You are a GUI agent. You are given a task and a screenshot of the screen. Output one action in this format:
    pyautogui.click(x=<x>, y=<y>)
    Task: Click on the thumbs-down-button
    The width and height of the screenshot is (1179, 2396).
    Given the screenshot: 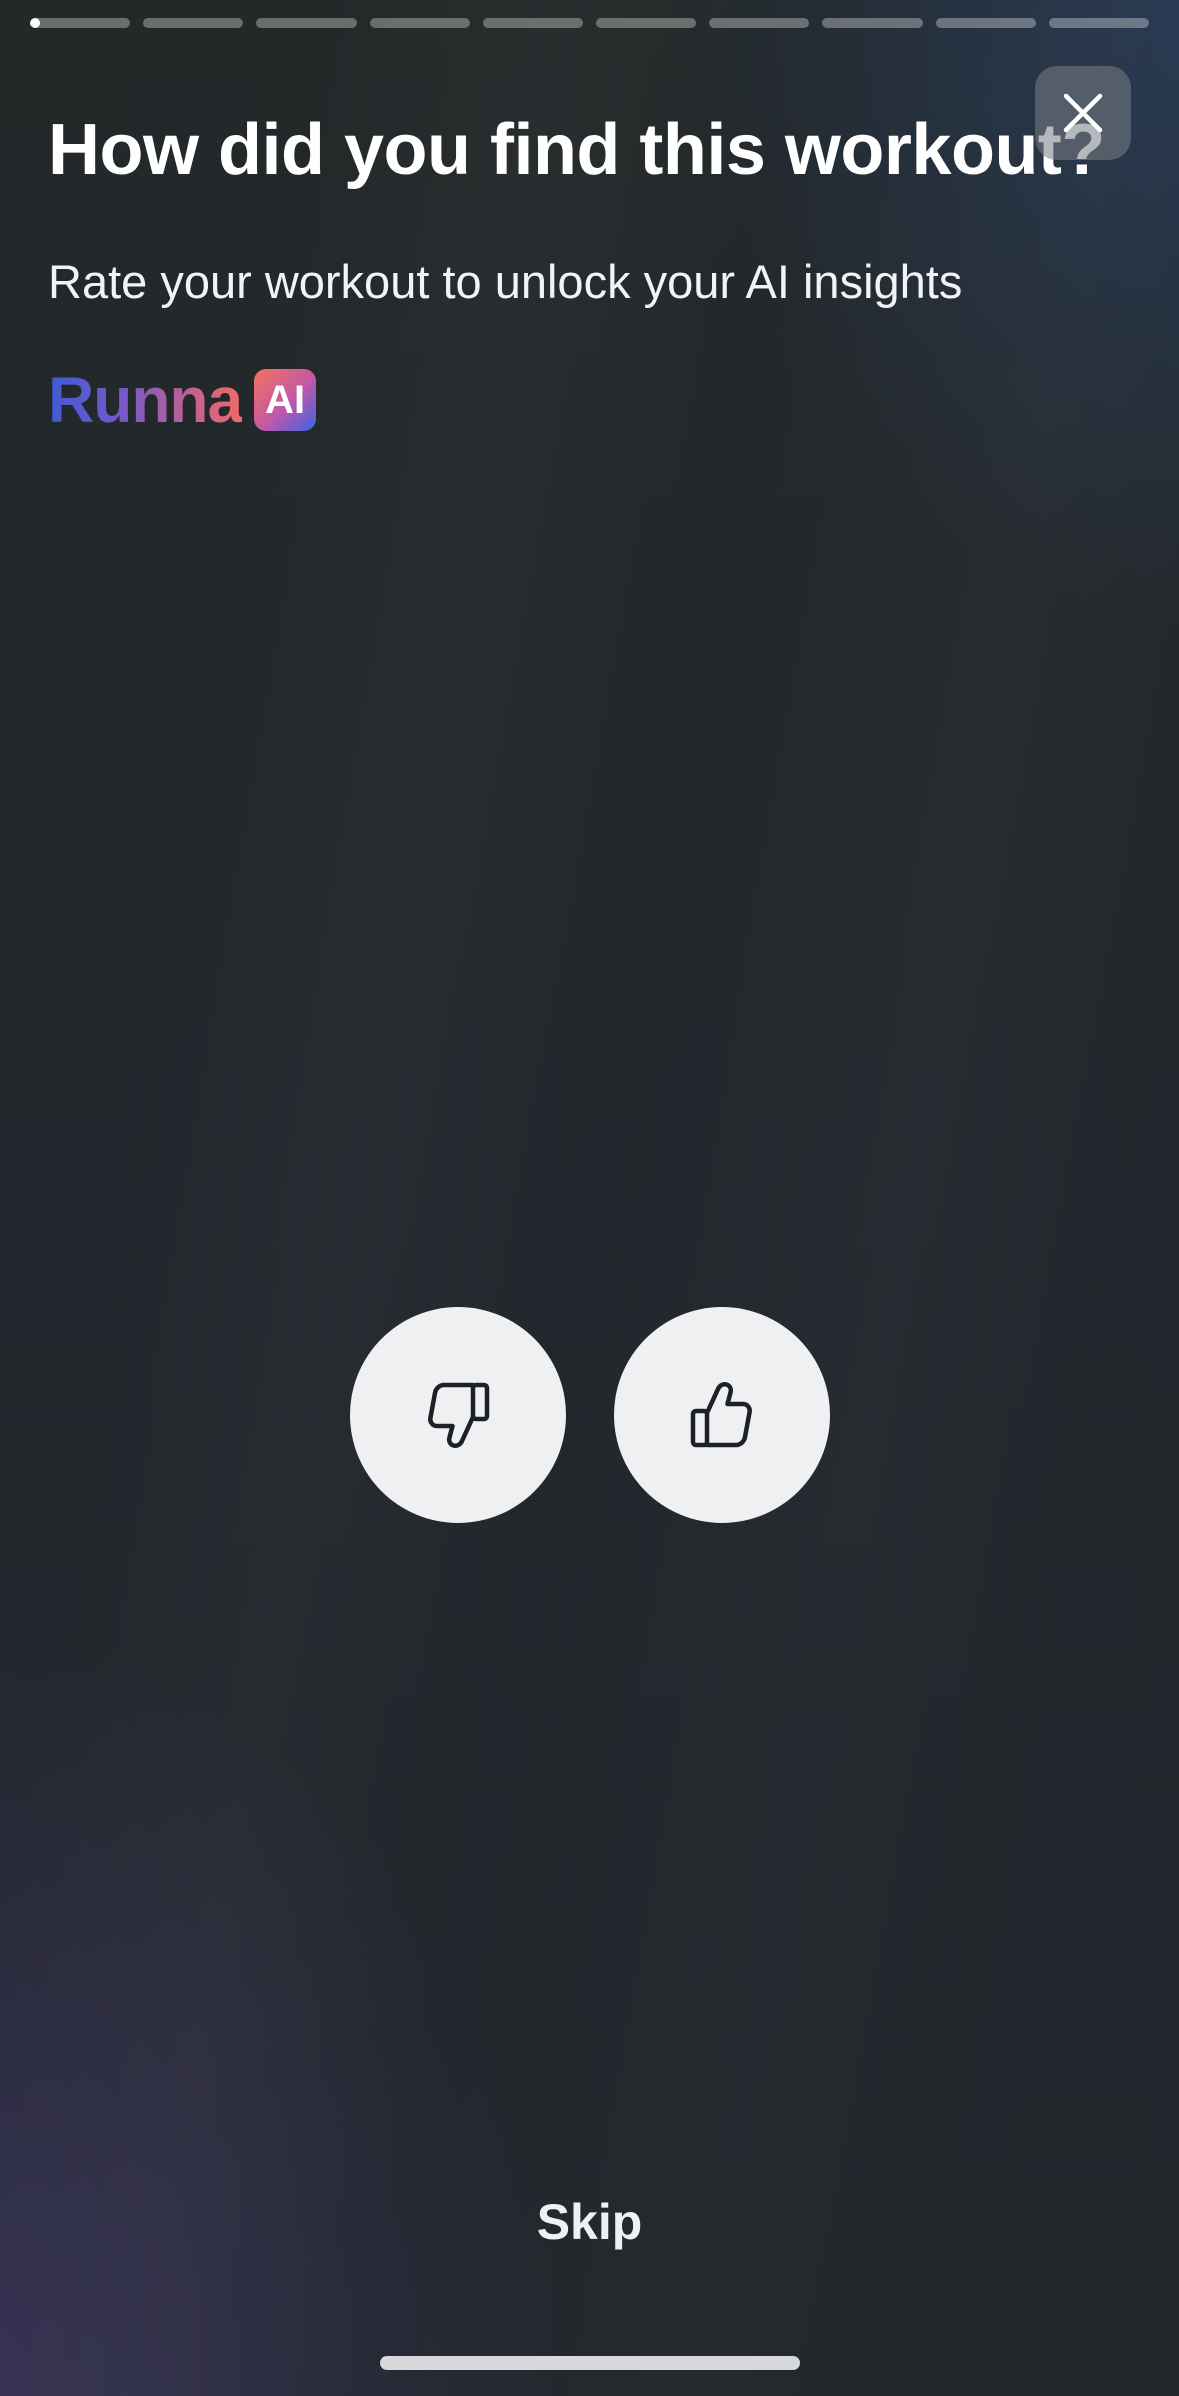 What is the action you would take?
    pyautogui.click(x=458, y=1415)
    